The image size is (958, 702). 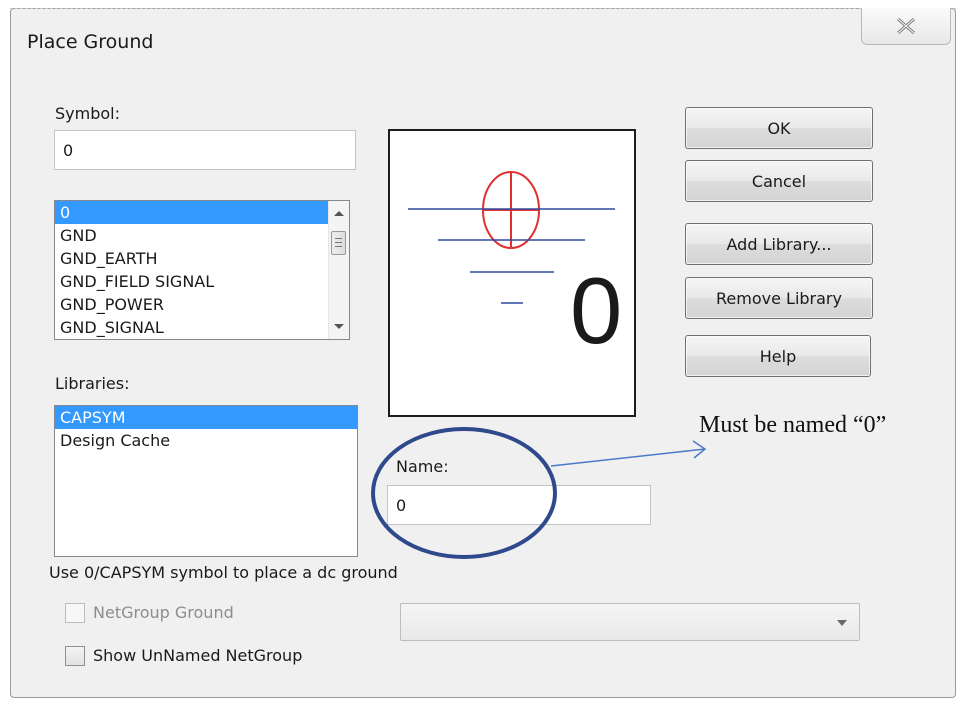 I want to click on annotation-text: Must be named “0”, so click(x=793, y=425).